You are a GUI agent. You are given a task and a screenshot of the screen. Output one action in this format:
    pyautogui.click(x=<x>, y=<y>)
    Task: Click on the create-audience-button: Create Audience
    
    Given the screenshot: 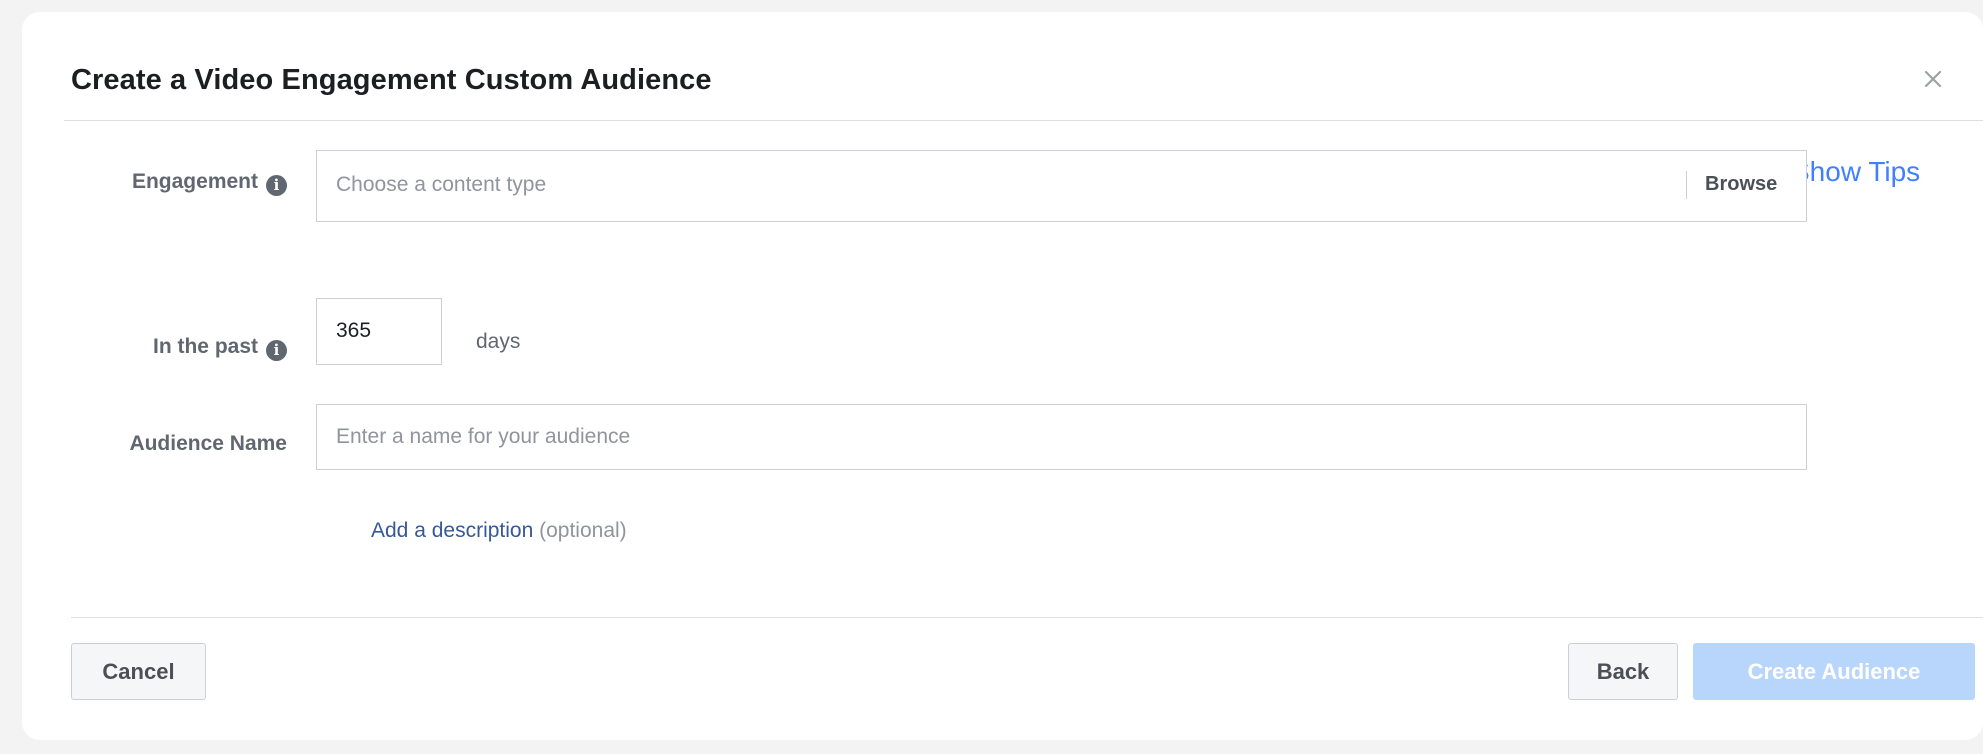 What is the action you would take?
    pyautogui.click(x=1834, y=671)
    